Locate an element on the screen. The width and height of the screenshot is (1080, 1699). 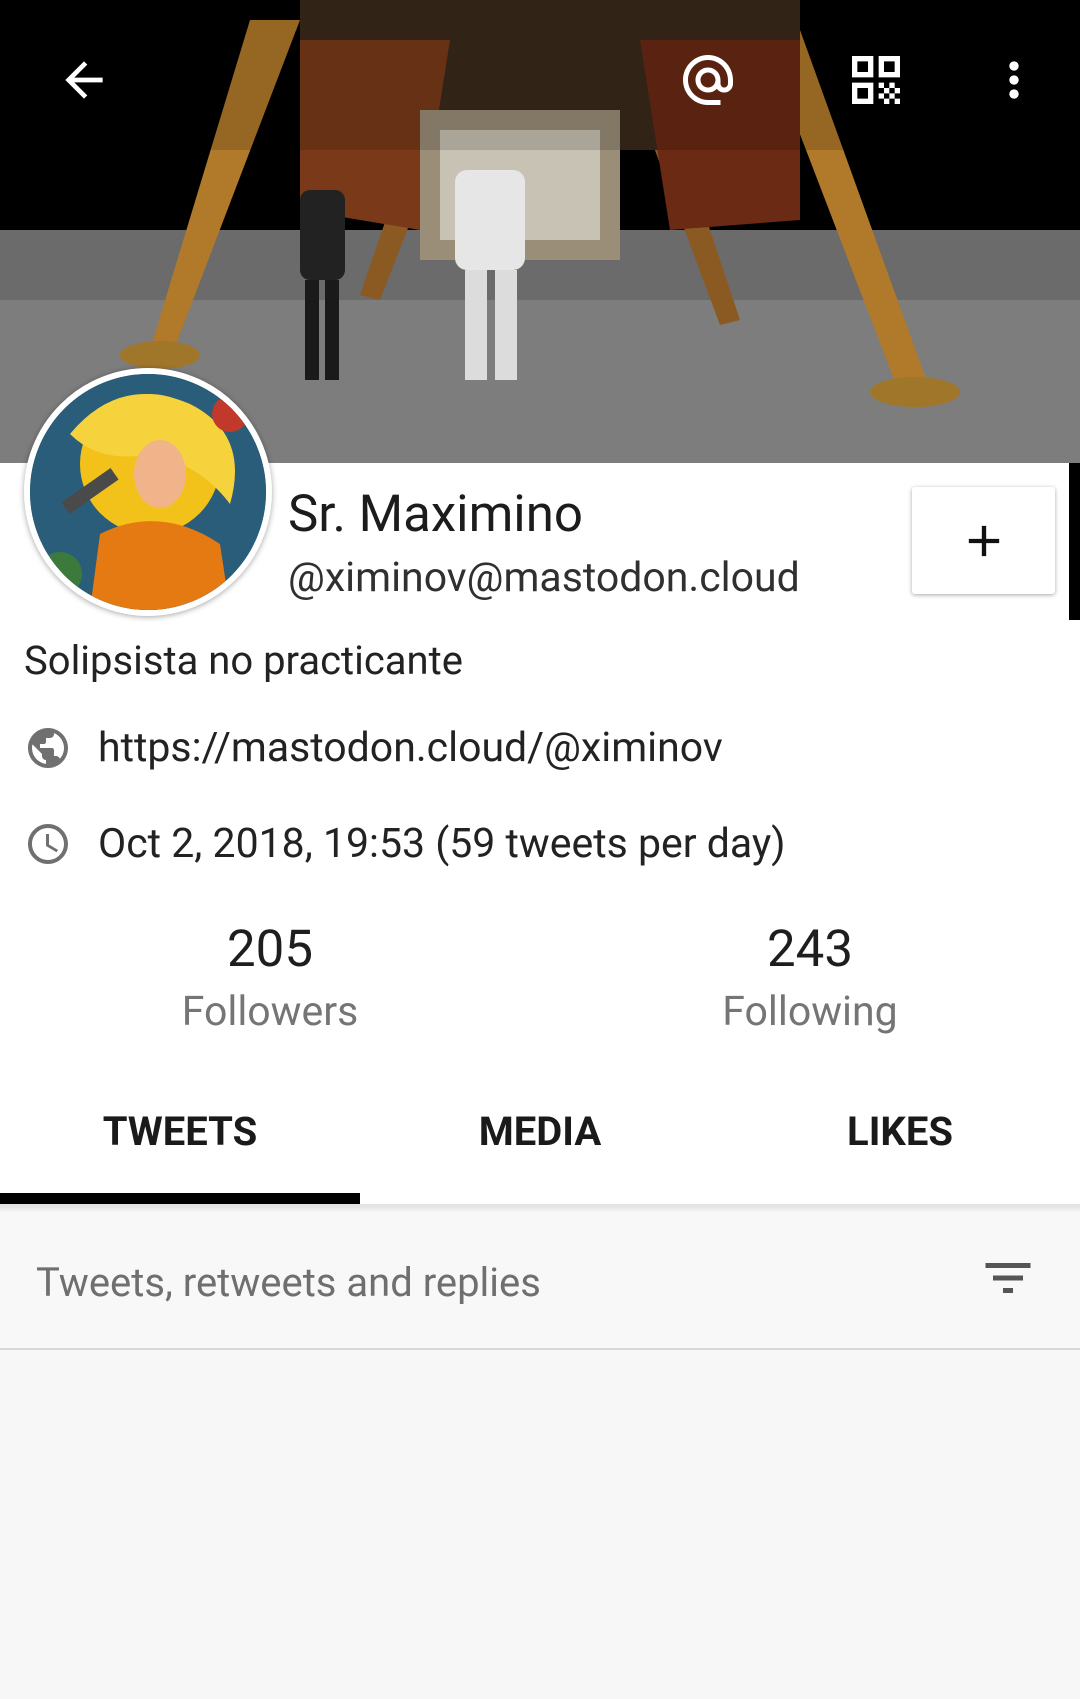
following-count: 243 is located at coordinates (810, 949).